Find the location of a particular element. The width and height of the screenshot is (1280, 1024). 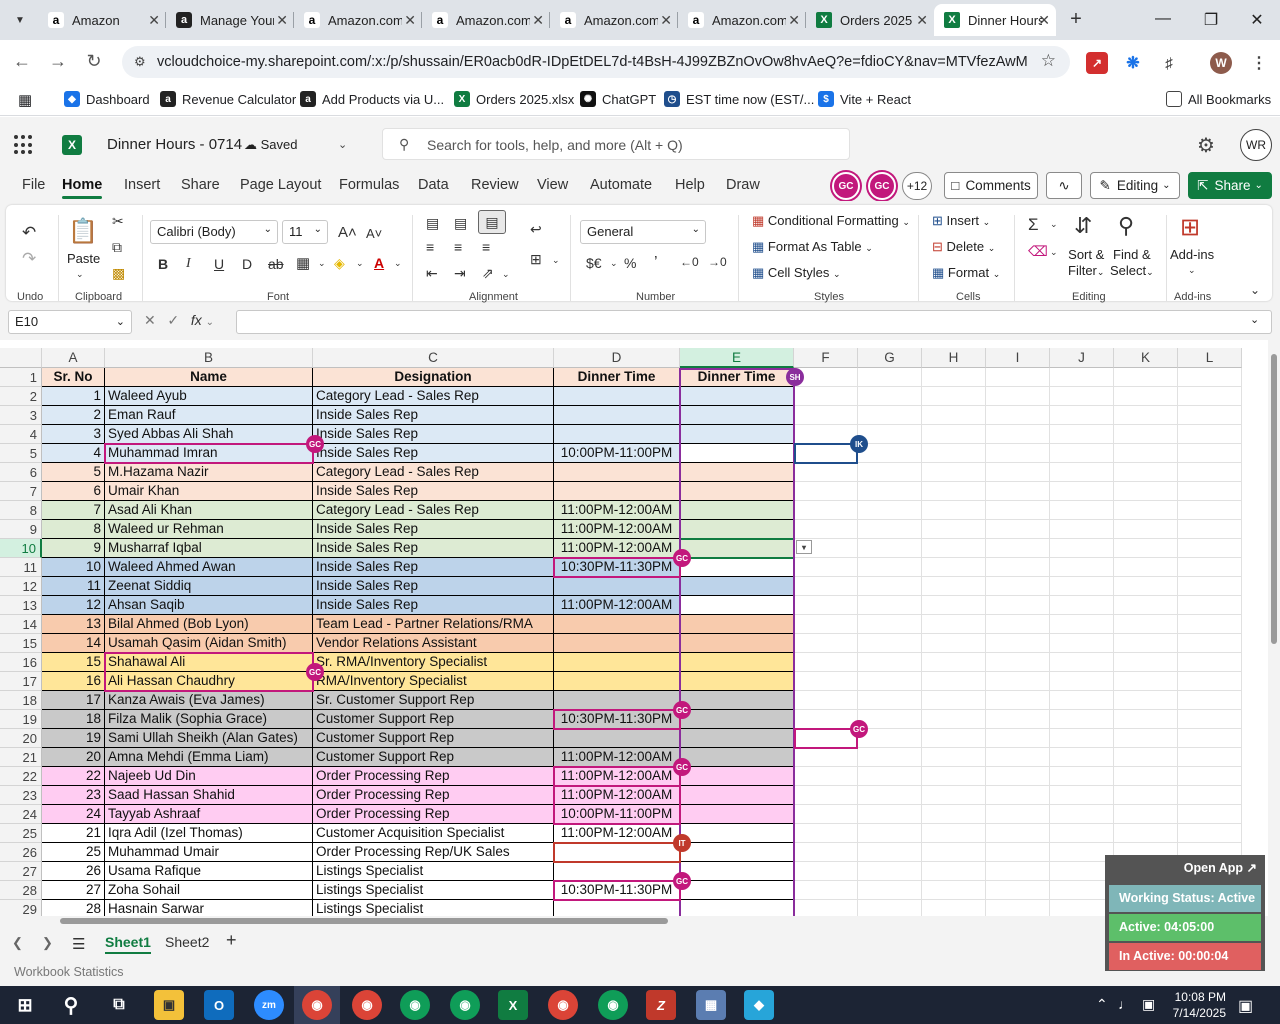

tab-draw: Draw is located at coordinates (743, 185).